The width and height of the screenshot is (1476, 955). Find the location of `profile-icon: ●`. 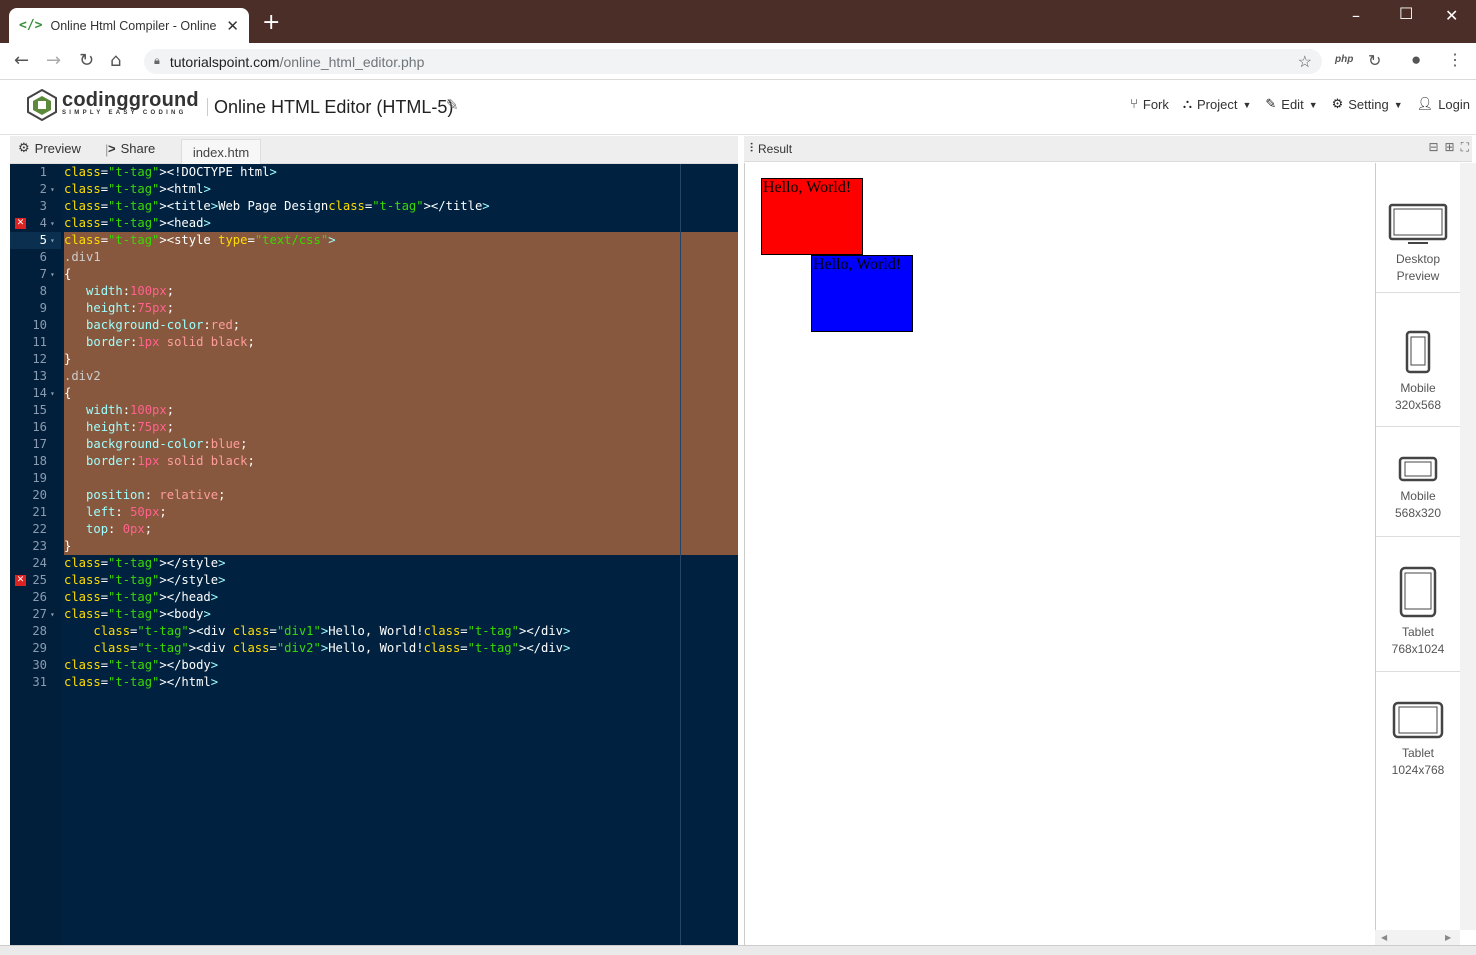

profile-icon: ● is located at coordinates (1416, 60).